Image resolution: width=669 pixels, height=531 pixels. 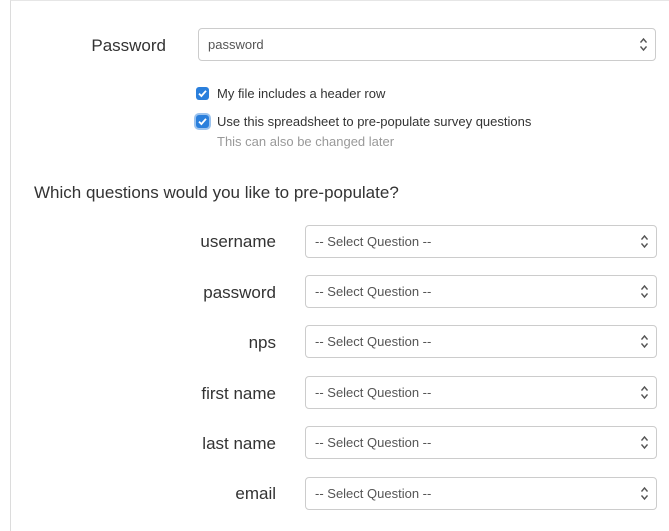 I want to click on header-row-checkbox, so click(x=202, y=93).